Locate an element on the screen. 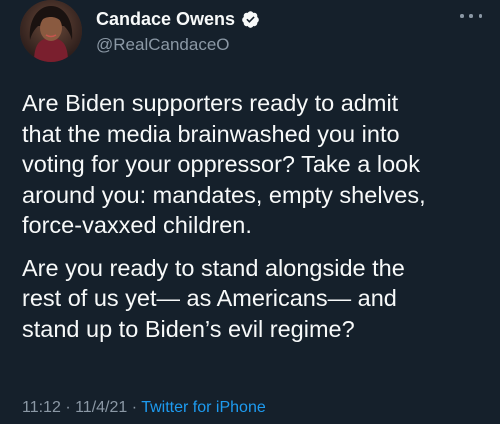 The height and width of the screenshot is (424, 500). author-name-row: Candace Owens is located at coordinates (178, 19).